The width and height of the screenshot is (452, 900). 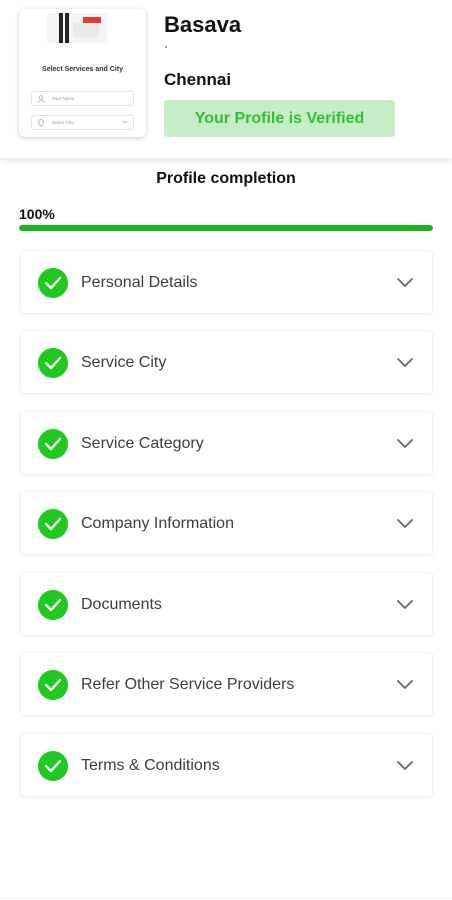 I want to click on section-label: Service Category, so click(x=142, y=443).